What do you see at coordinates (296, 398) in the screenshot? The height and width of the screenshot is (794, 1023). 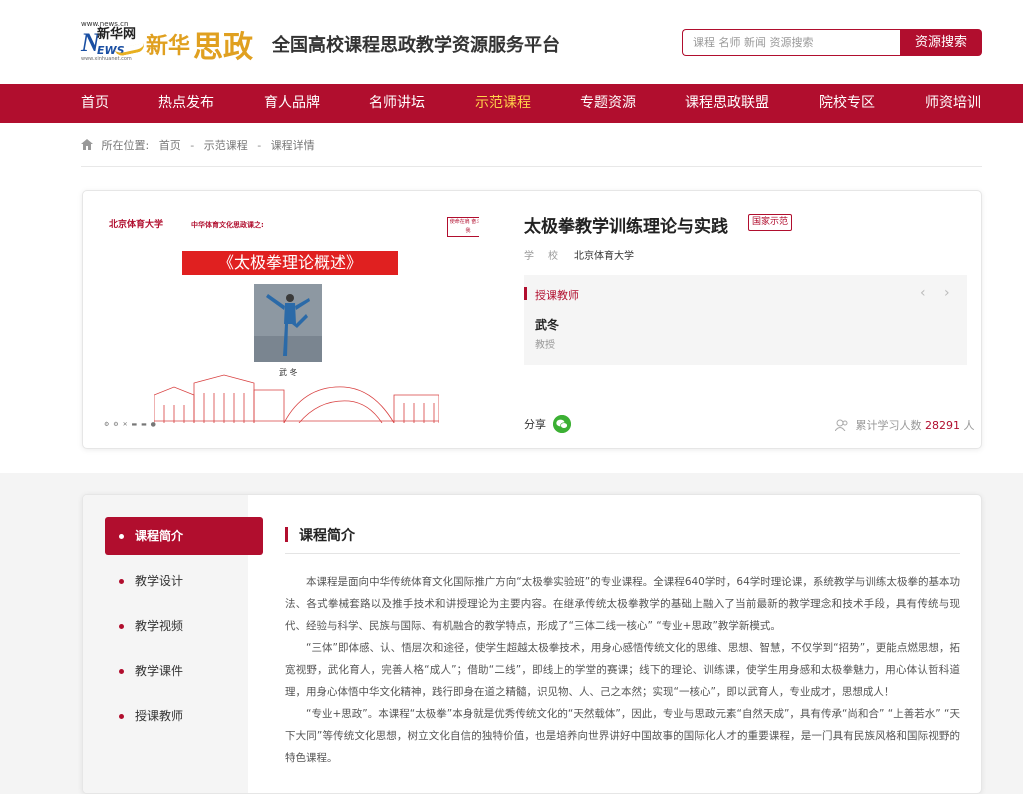 I see `campus-illustration` at bounding box center [296, 398].